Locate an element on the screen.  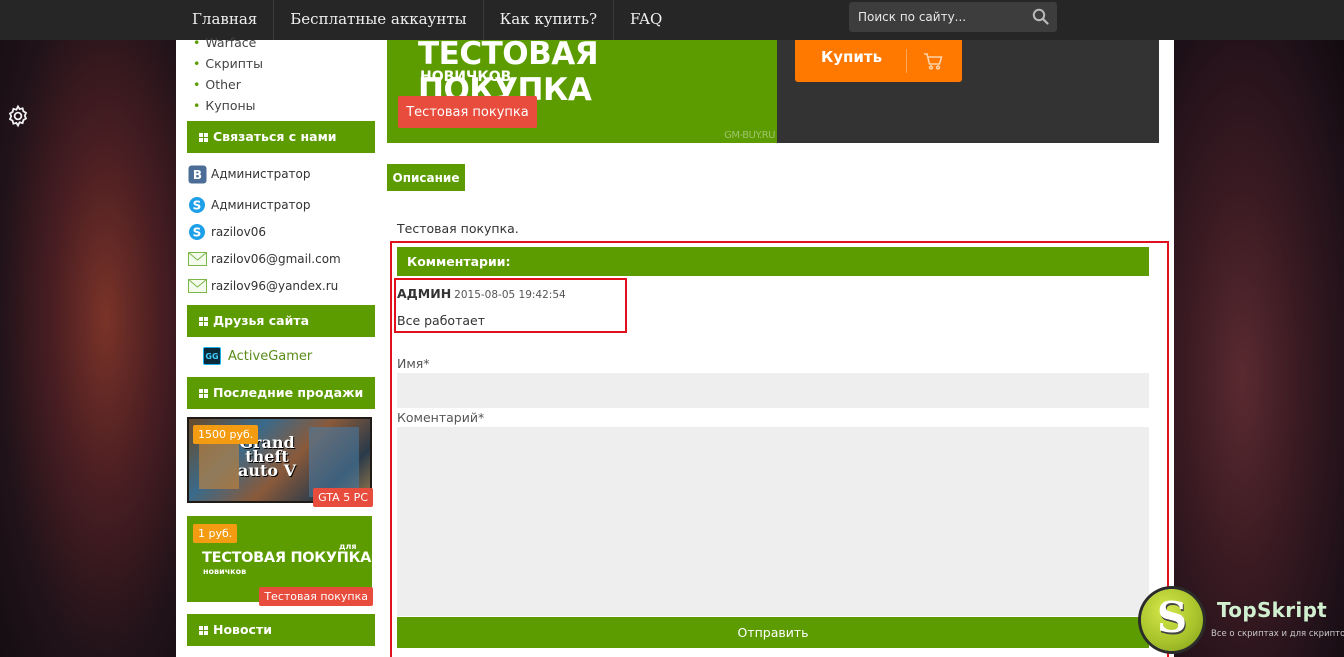
topskript-name: TopSkript is located at coordinates (1272, 610).